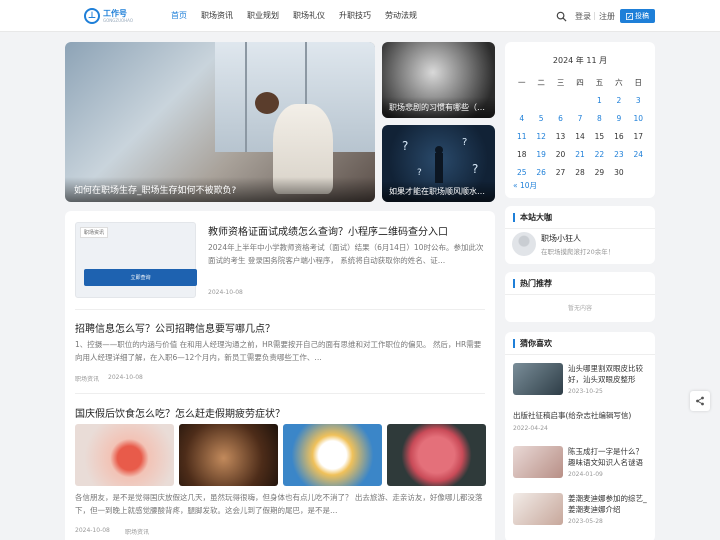 The width and height of the screenshot is (720, 540). Describe the element at coordinates (579, 119) in the screenshot. I see `calendar-day: 7` at that location.